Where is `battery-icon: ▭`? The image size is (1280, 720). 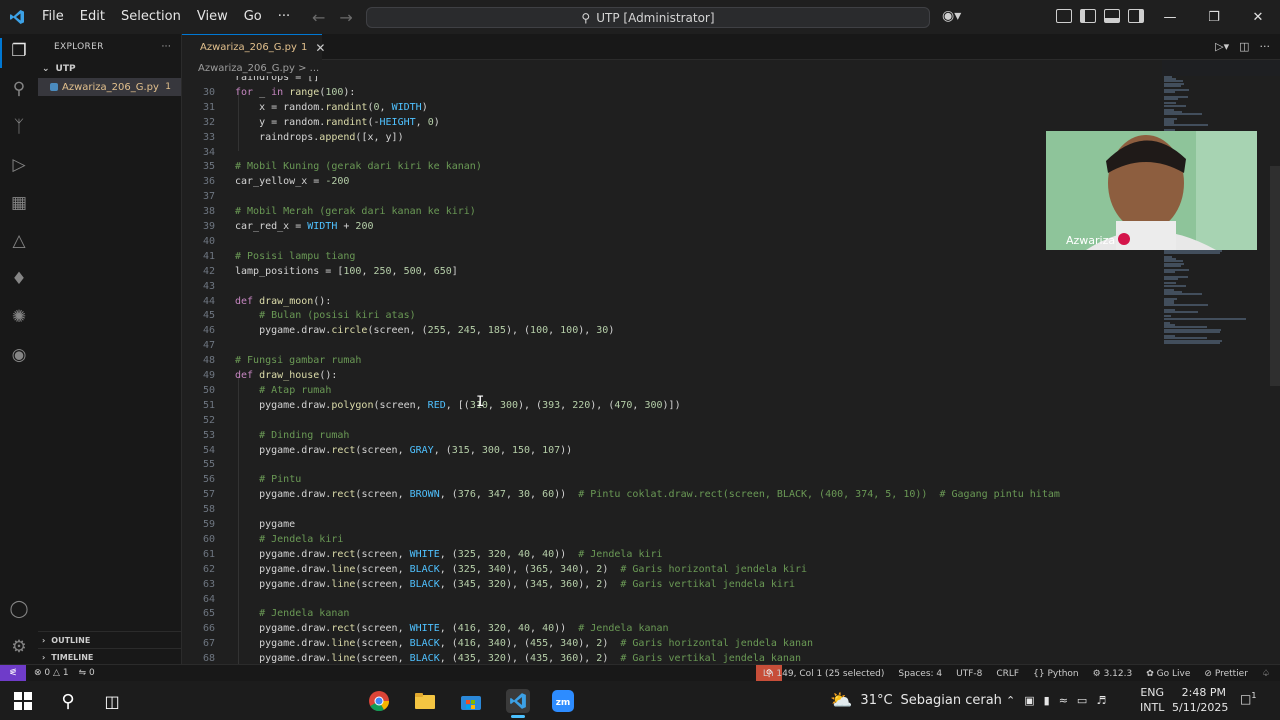 battery-icon: ▭ is located at coordinates (1082, 700).